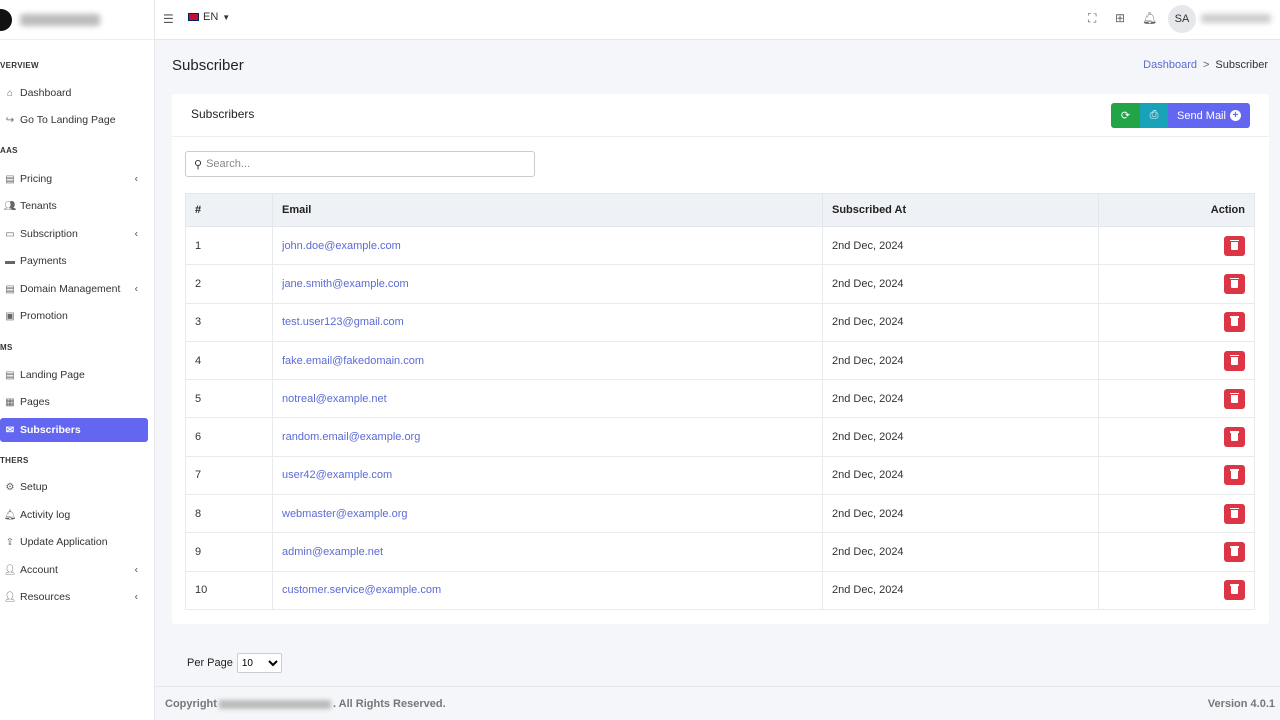 Image resolution: width=1280 pixels, height=720 pixels. What do you see at coordinates (10, 93) in the screenshot?
I see `home-icon: ⌂` at bounding box center [10, 93].